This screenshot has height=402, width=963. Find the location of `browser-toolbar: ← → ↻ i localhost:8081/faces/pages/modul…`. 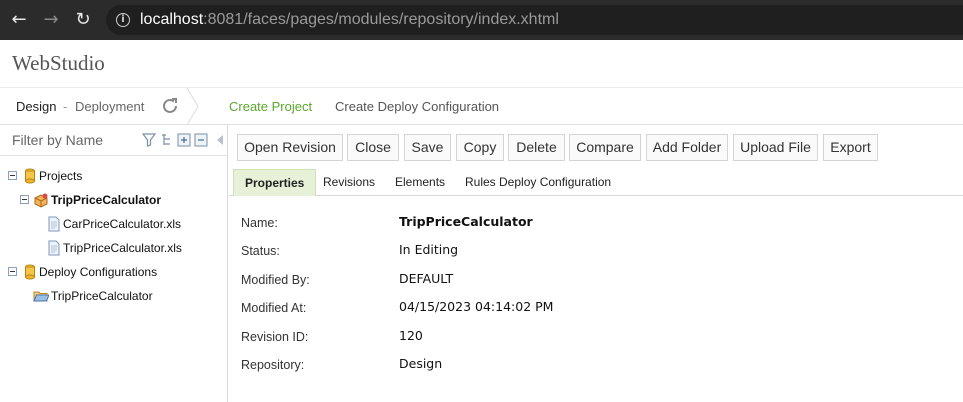

browser-toolbar: ← → ↻ i localhost:8081/faces/pages/modul… is located at coordinates (481, 20).